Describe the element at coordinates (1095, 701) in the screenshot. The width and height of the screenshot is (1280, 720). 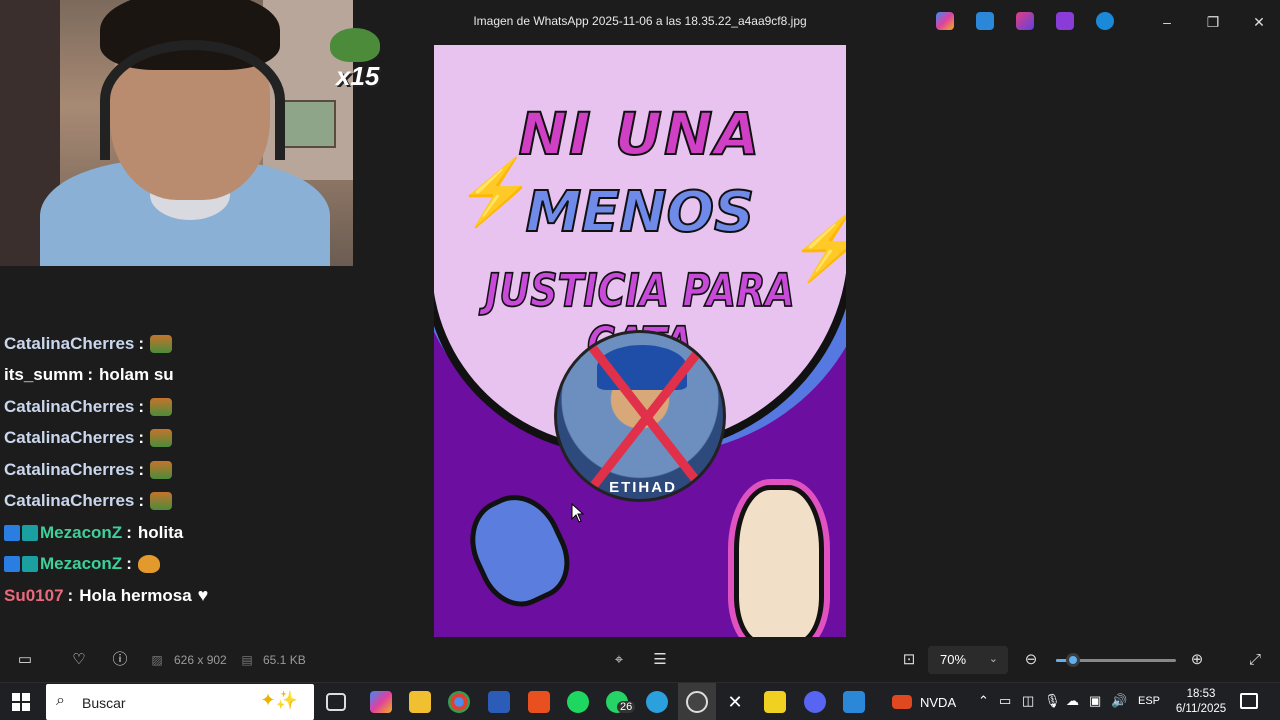
I see `network-icon: ▣` at that location.